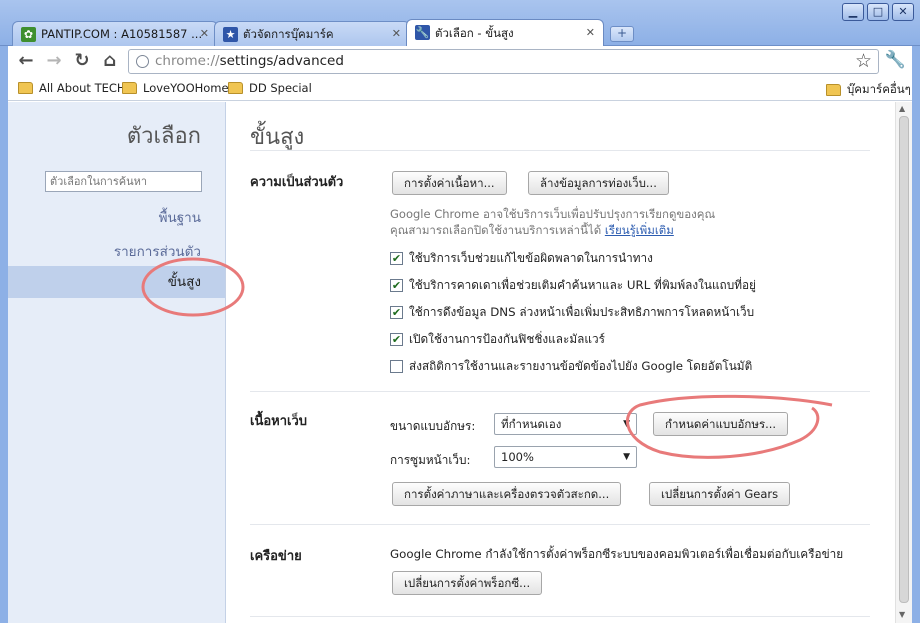  I want to click on tab-title: ตัวเลือก - ขั้นสูง, so click(474, 33).